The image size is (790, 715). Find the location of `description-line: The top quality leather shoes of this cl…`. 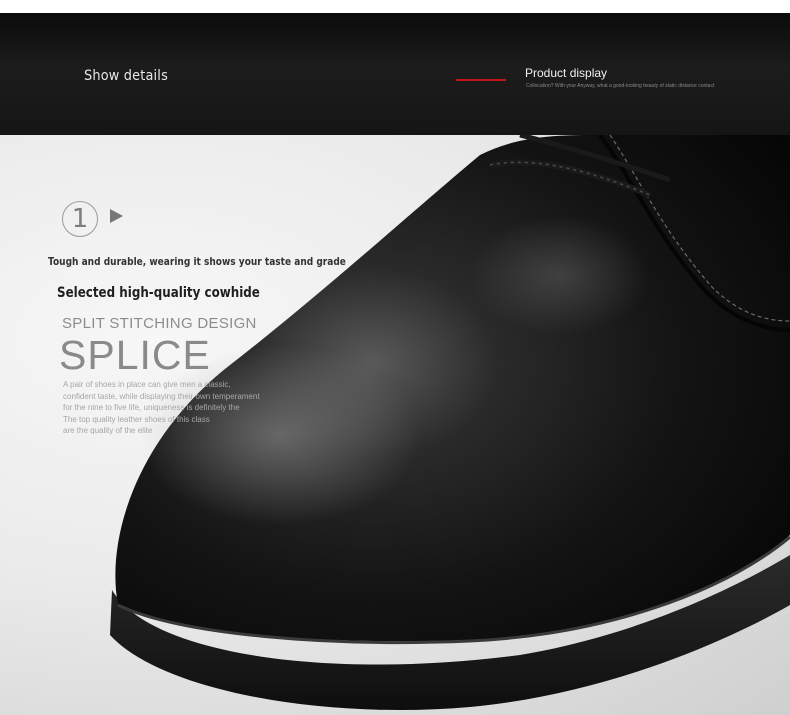

description-line: The top quality leather shoes of this cl… is located at coordinates (136, 419).